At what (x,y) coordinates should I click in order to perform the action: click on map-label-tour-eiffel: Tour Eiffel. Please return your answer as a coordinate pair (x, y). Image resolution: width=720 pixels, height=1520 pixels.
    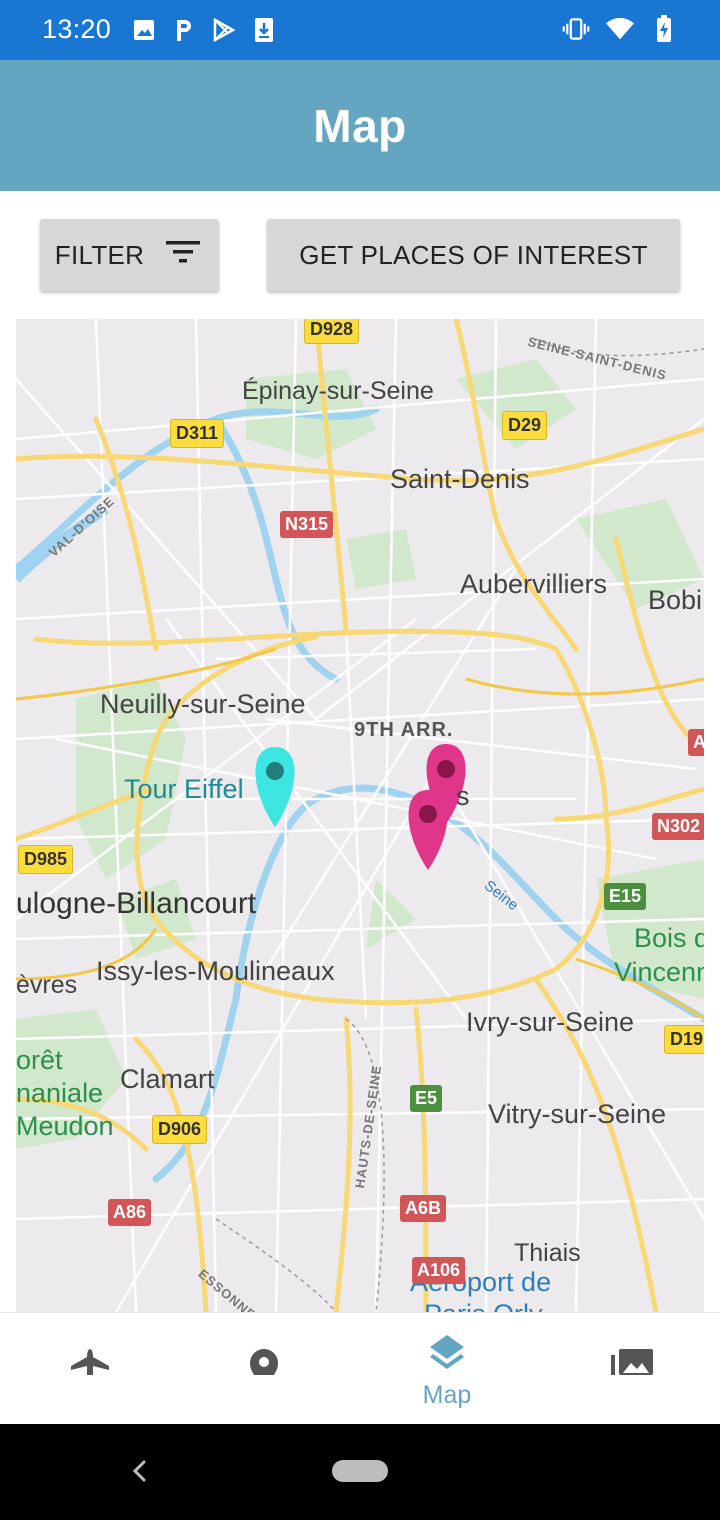
    Looking at the image, I should click on (184, 789).